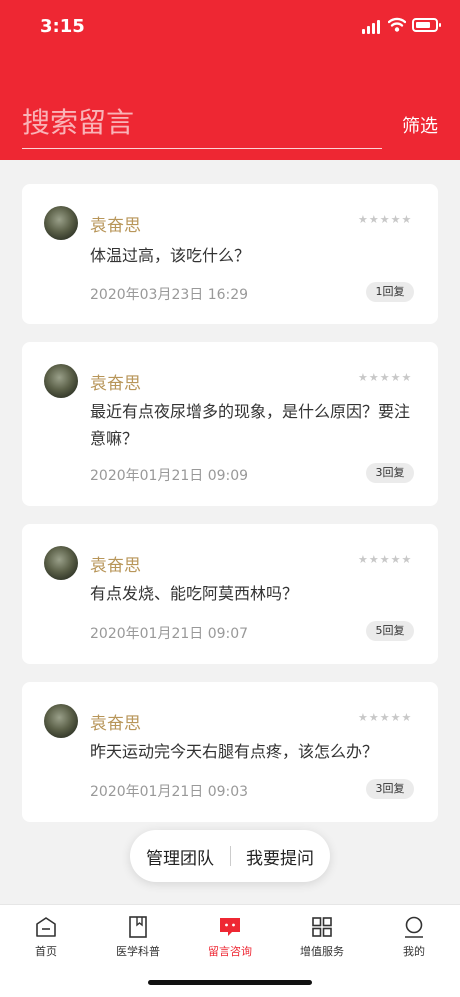 This screenshot has width=460, height=997. I want to click on chat-icon, so click(230, 927).